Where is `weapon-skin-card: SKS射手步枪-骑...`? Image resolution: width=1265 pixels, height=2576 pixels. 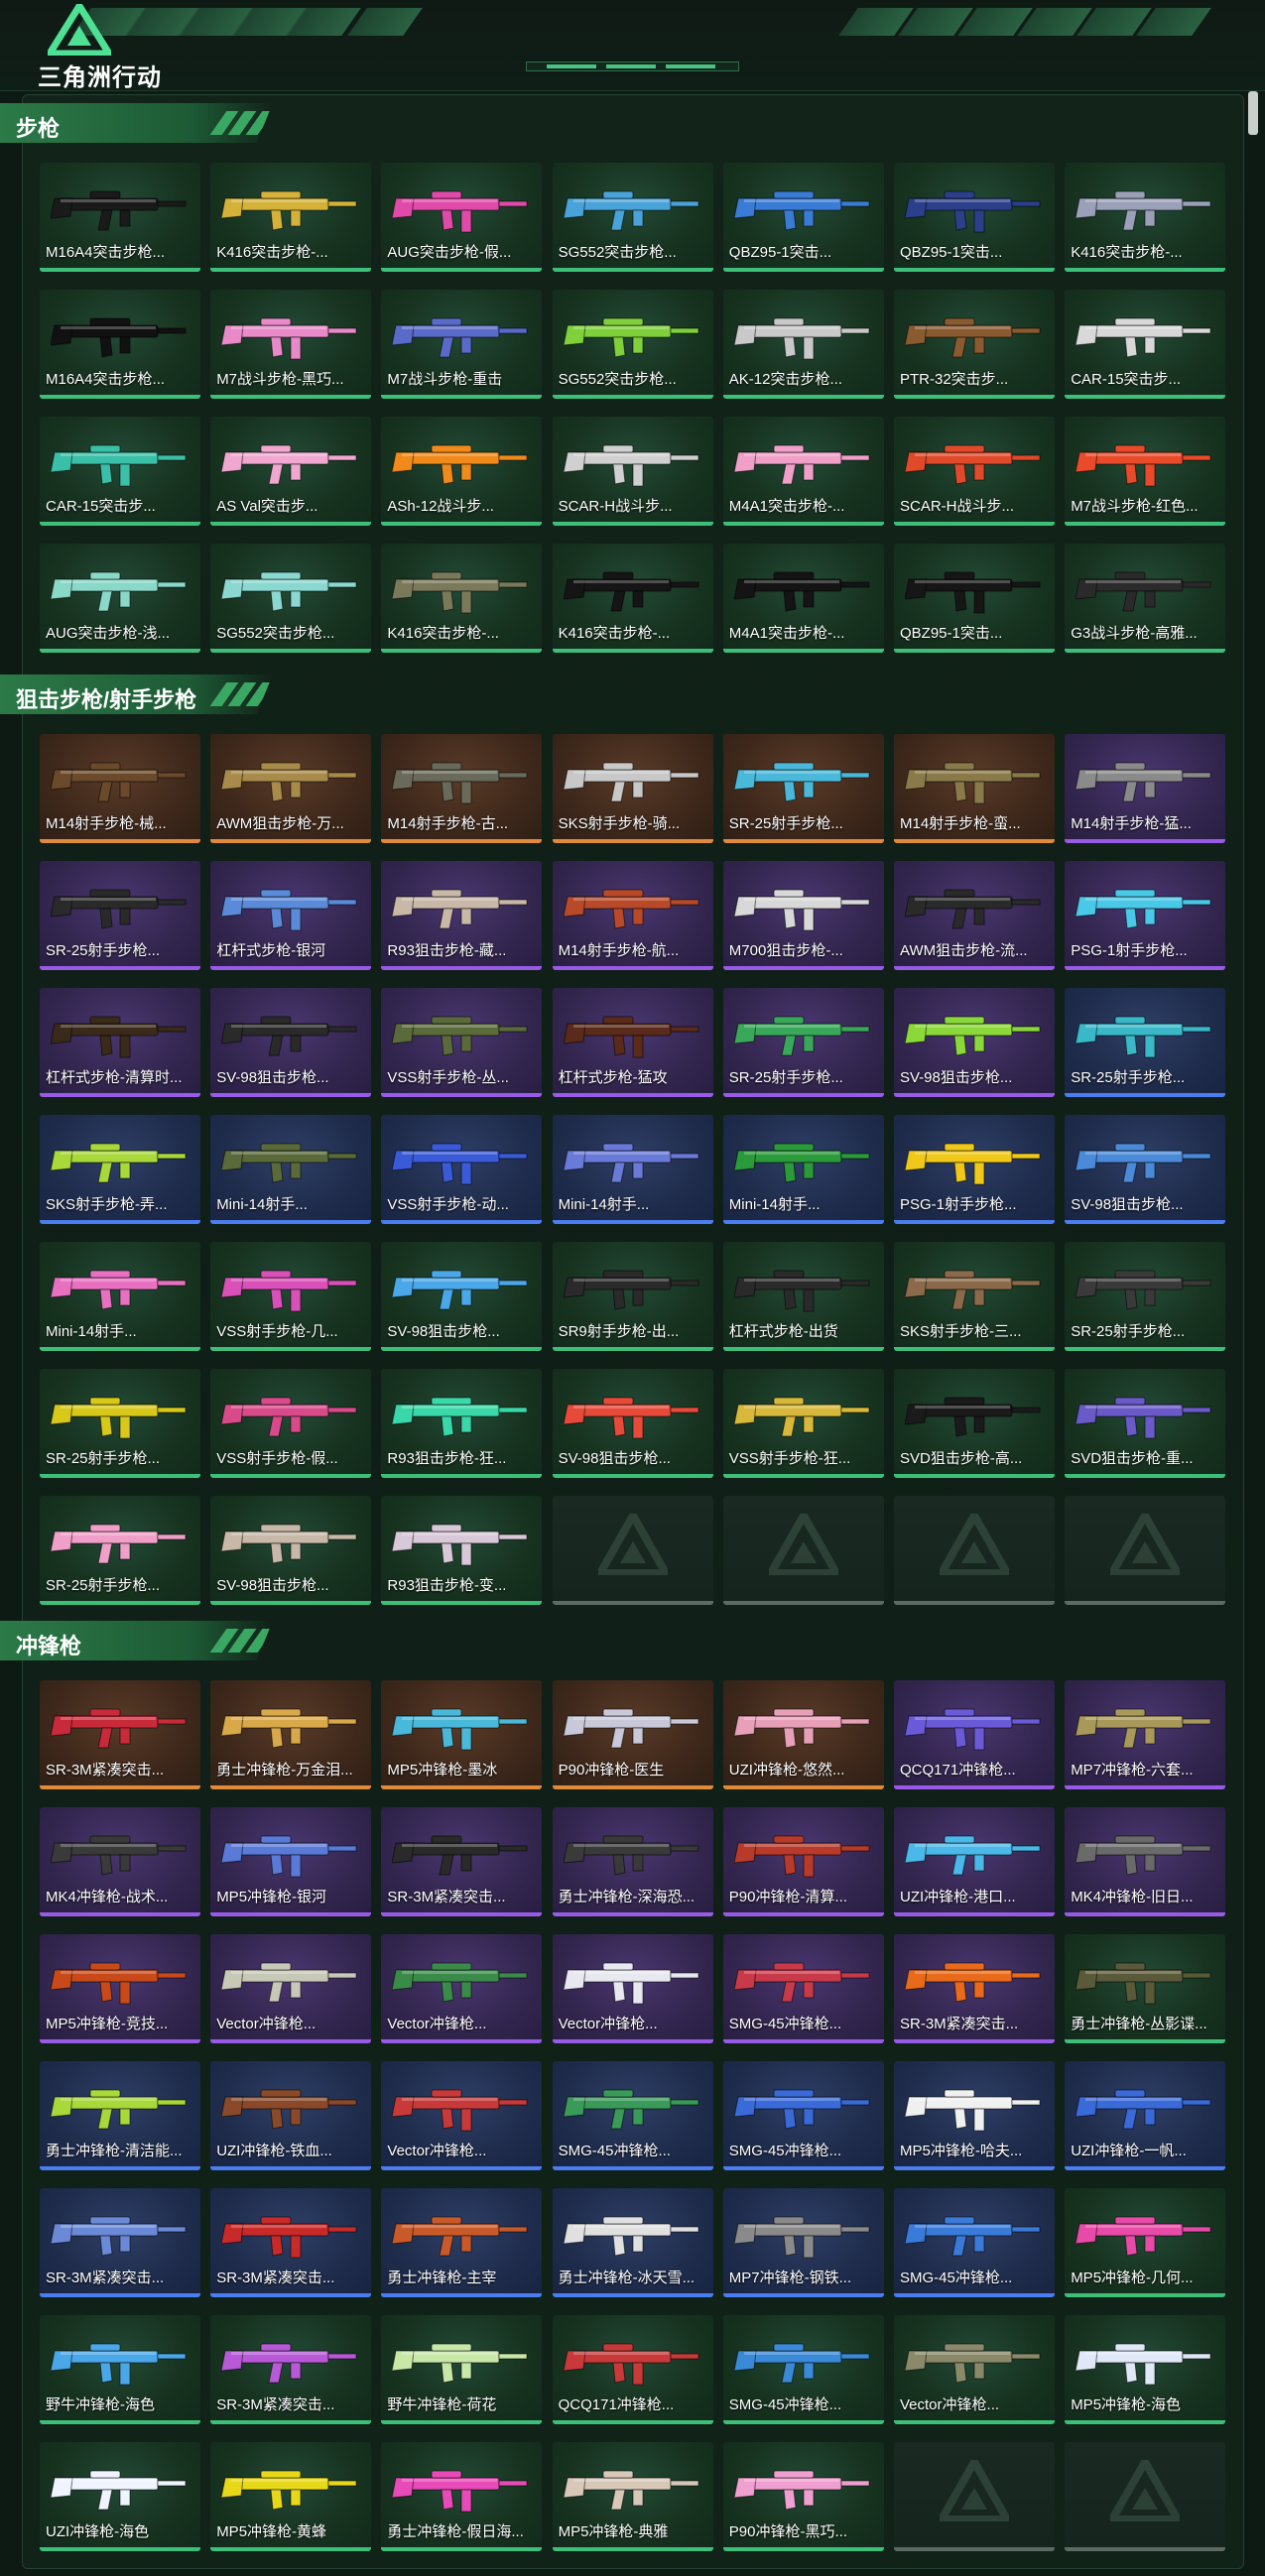 weapon-skin-card: SKS射手步枪-骑... is located at coordinates (632, 788).